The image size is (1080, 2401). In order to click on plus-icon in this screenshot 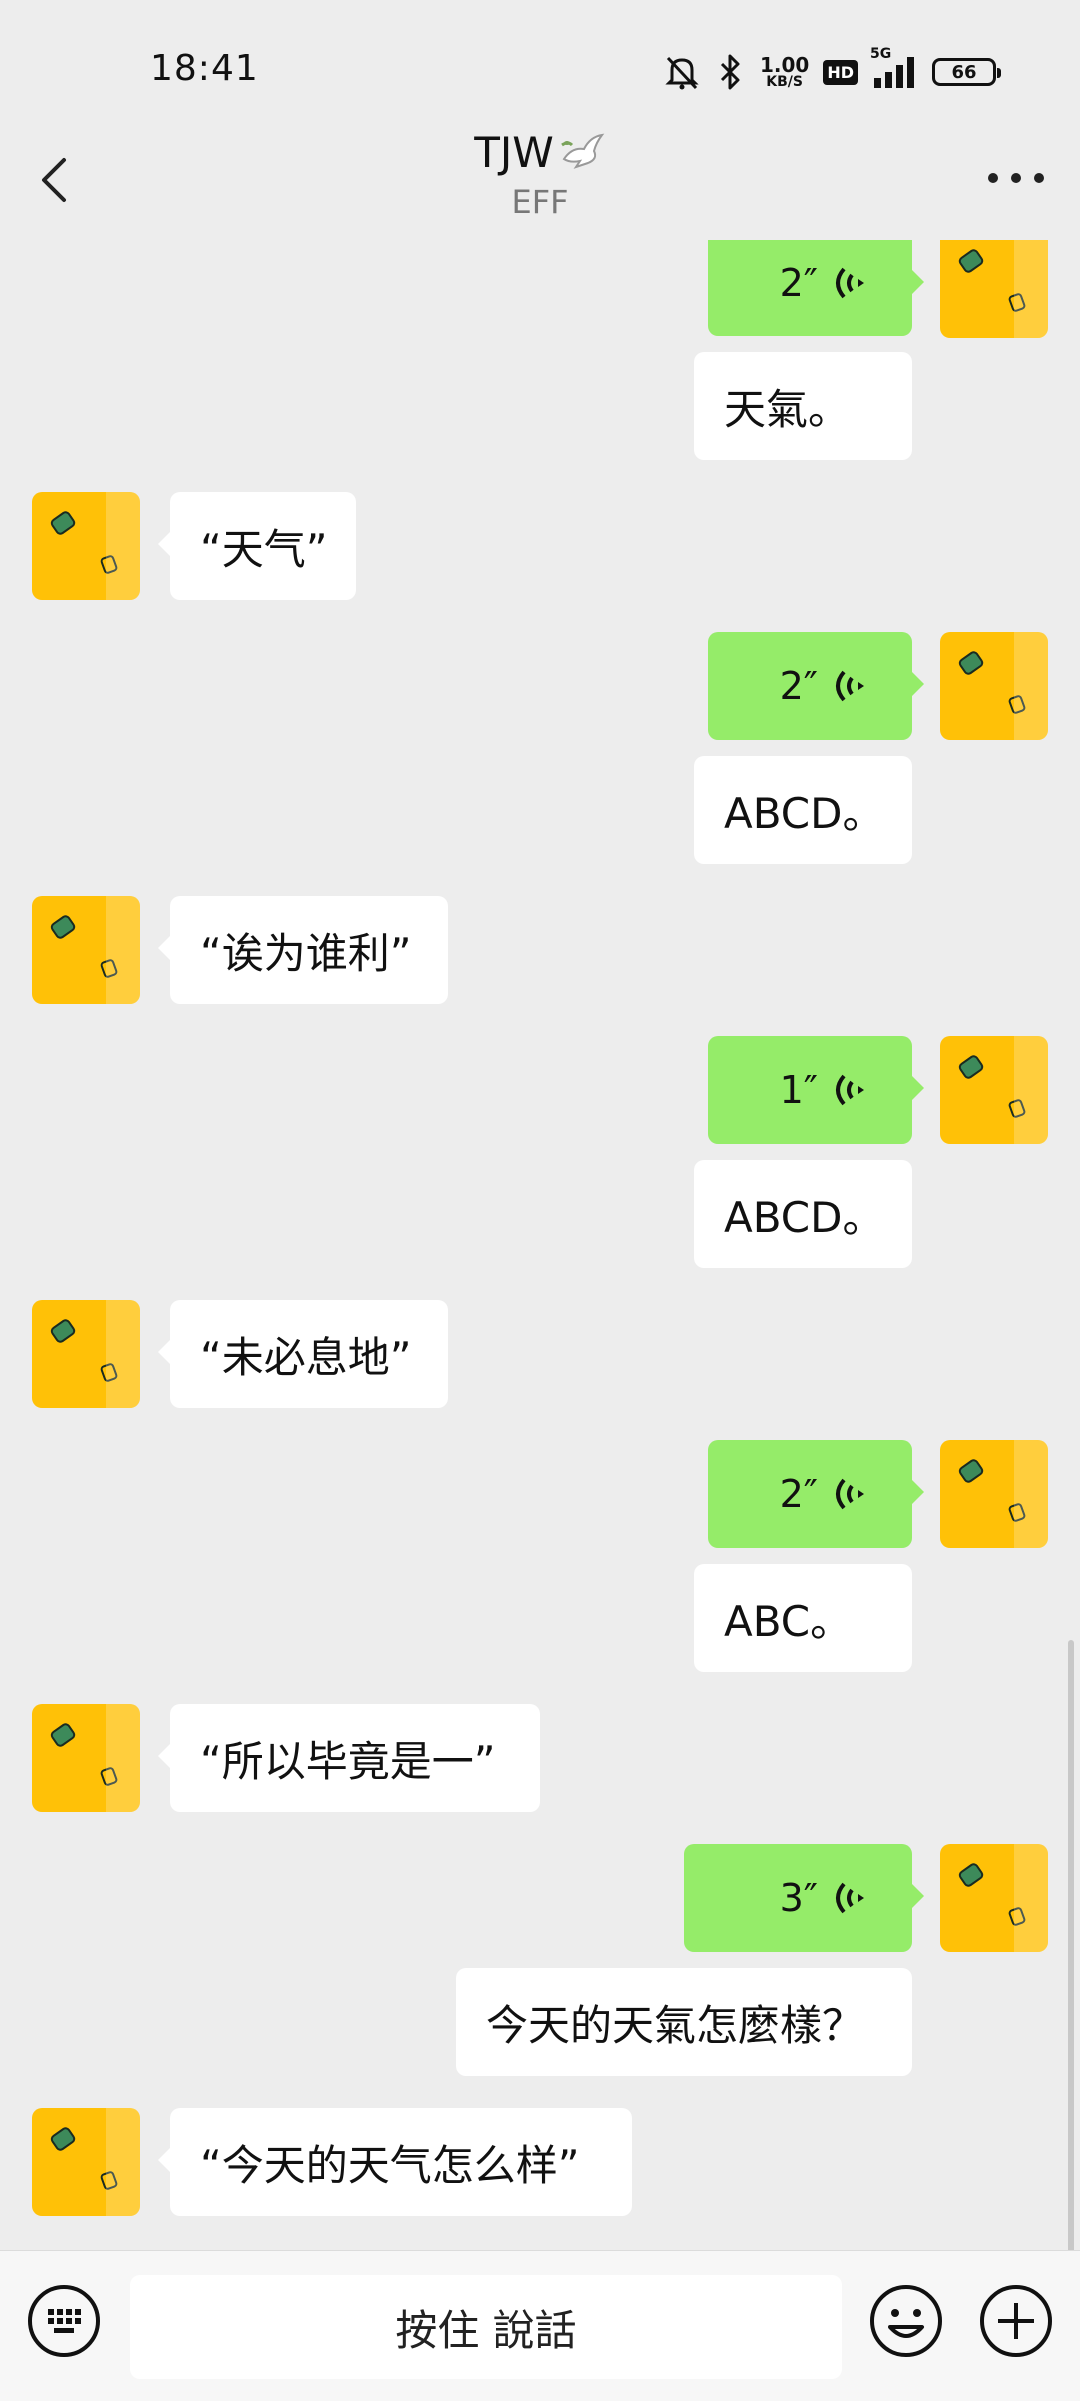, I will do `click(1016, 2321)`.